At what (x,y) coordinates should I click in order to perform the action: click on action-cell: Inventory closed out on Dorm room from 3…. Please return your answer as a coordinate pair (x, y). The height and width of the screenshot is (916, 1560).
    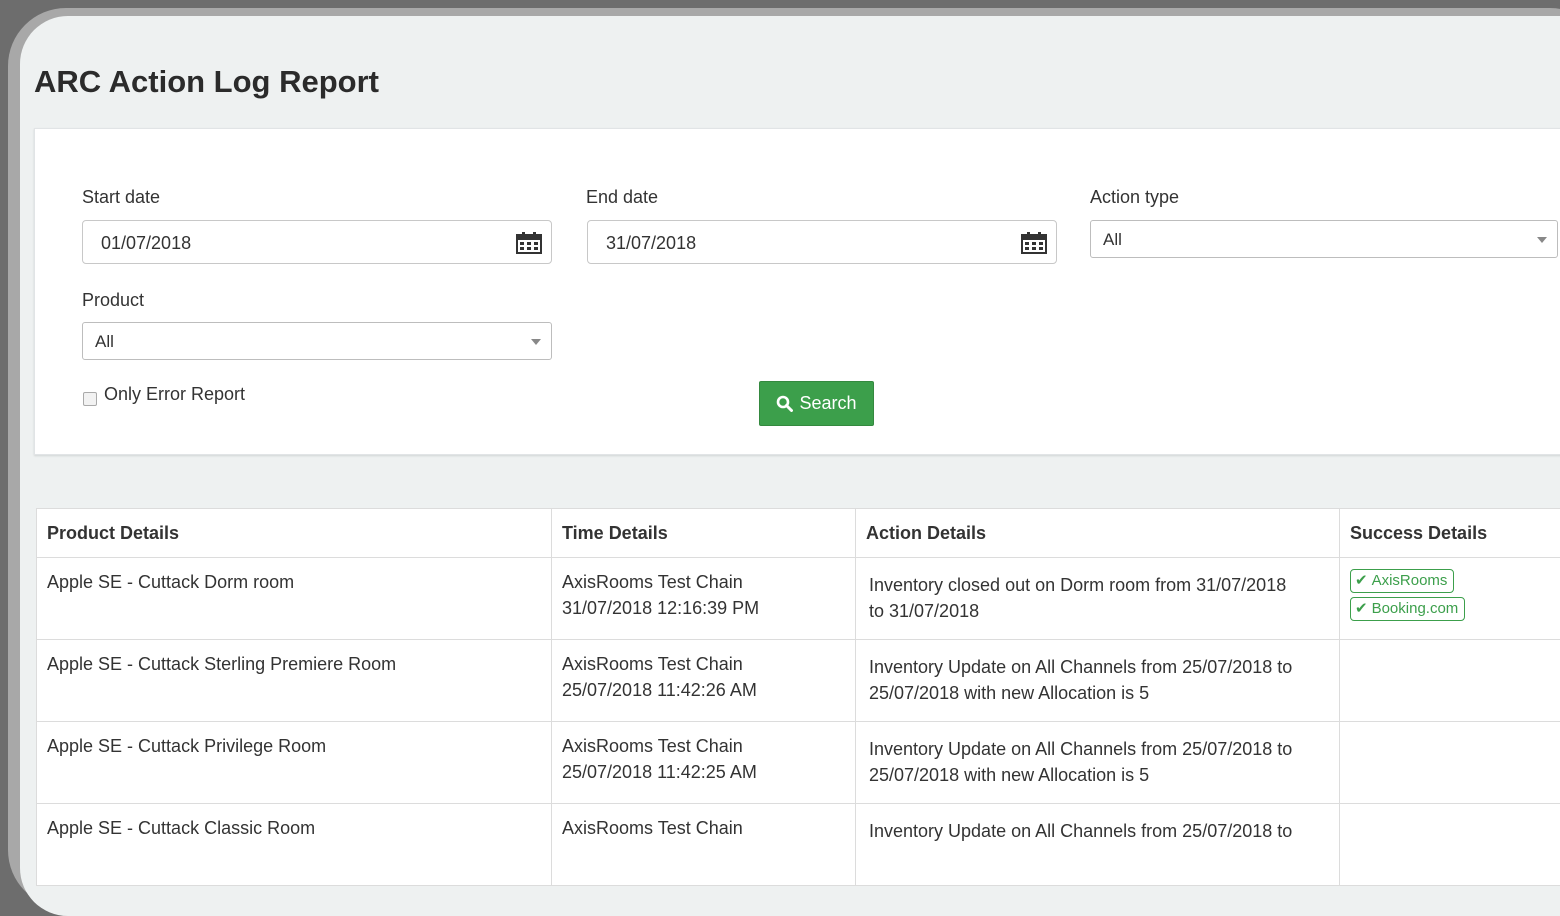
    Looking at the image, I should click on (1098, 599).